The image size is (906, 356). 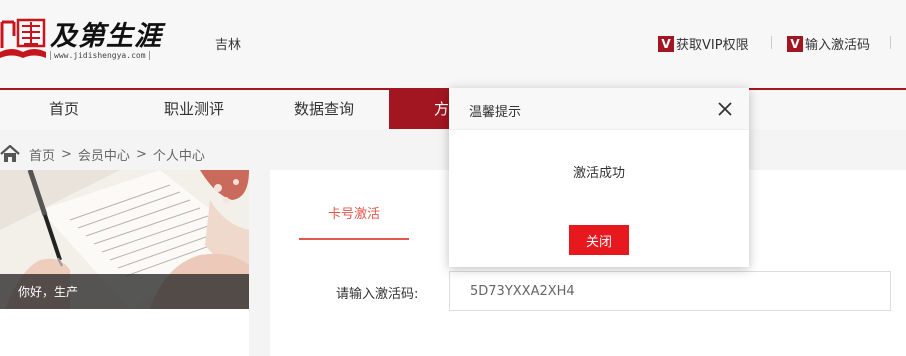 What do you see at coordinates (124, 291) in the screenshot?
I see `user-greeting-bar: 你好，生产` at bounding box center [124, 291].